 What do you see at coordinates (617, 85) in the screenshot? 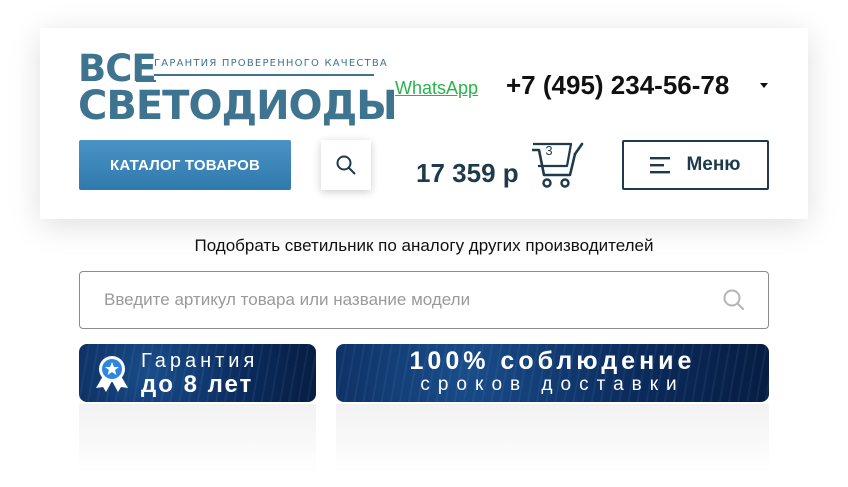
I see `phone-number: +7 (495) 234-56-78` at bounding box center [617, 85].